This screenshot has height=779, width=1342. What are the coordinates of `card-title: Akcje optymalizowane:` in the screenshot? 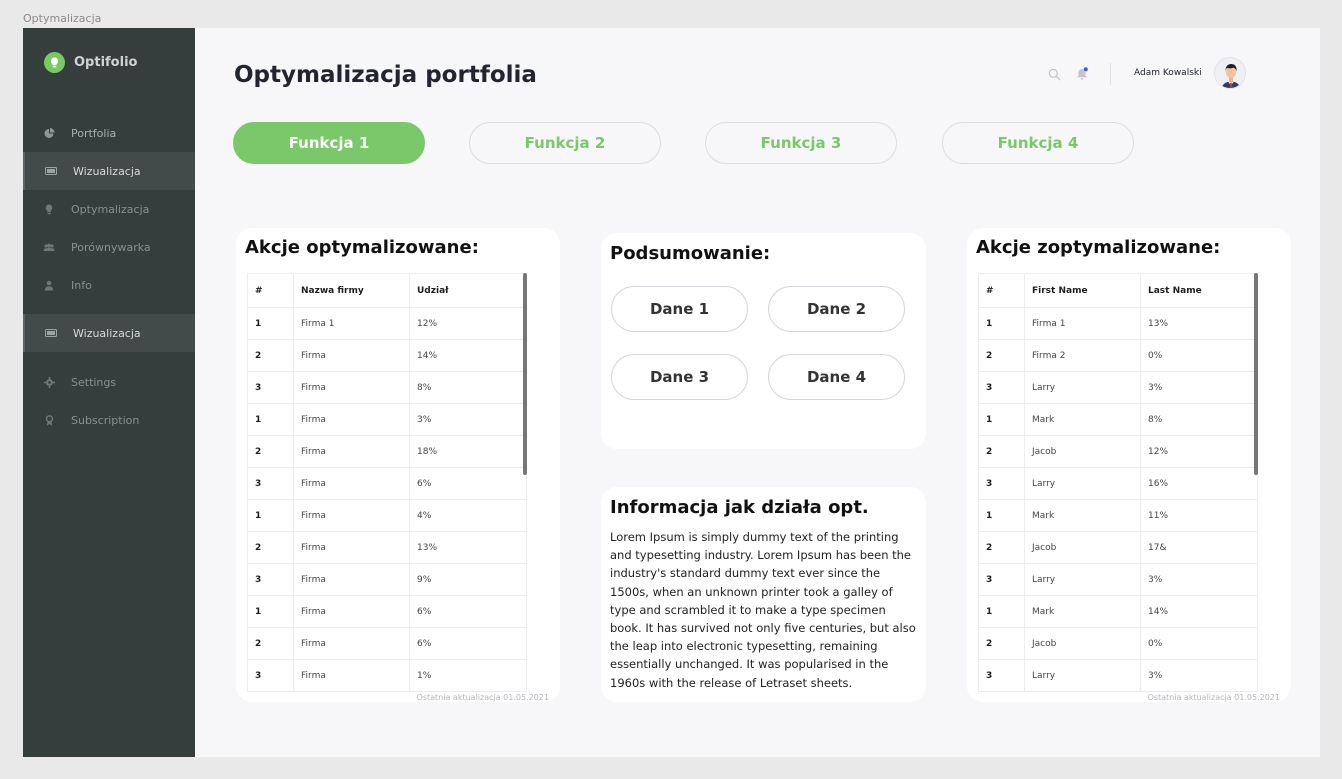 It's located at (362, 247).